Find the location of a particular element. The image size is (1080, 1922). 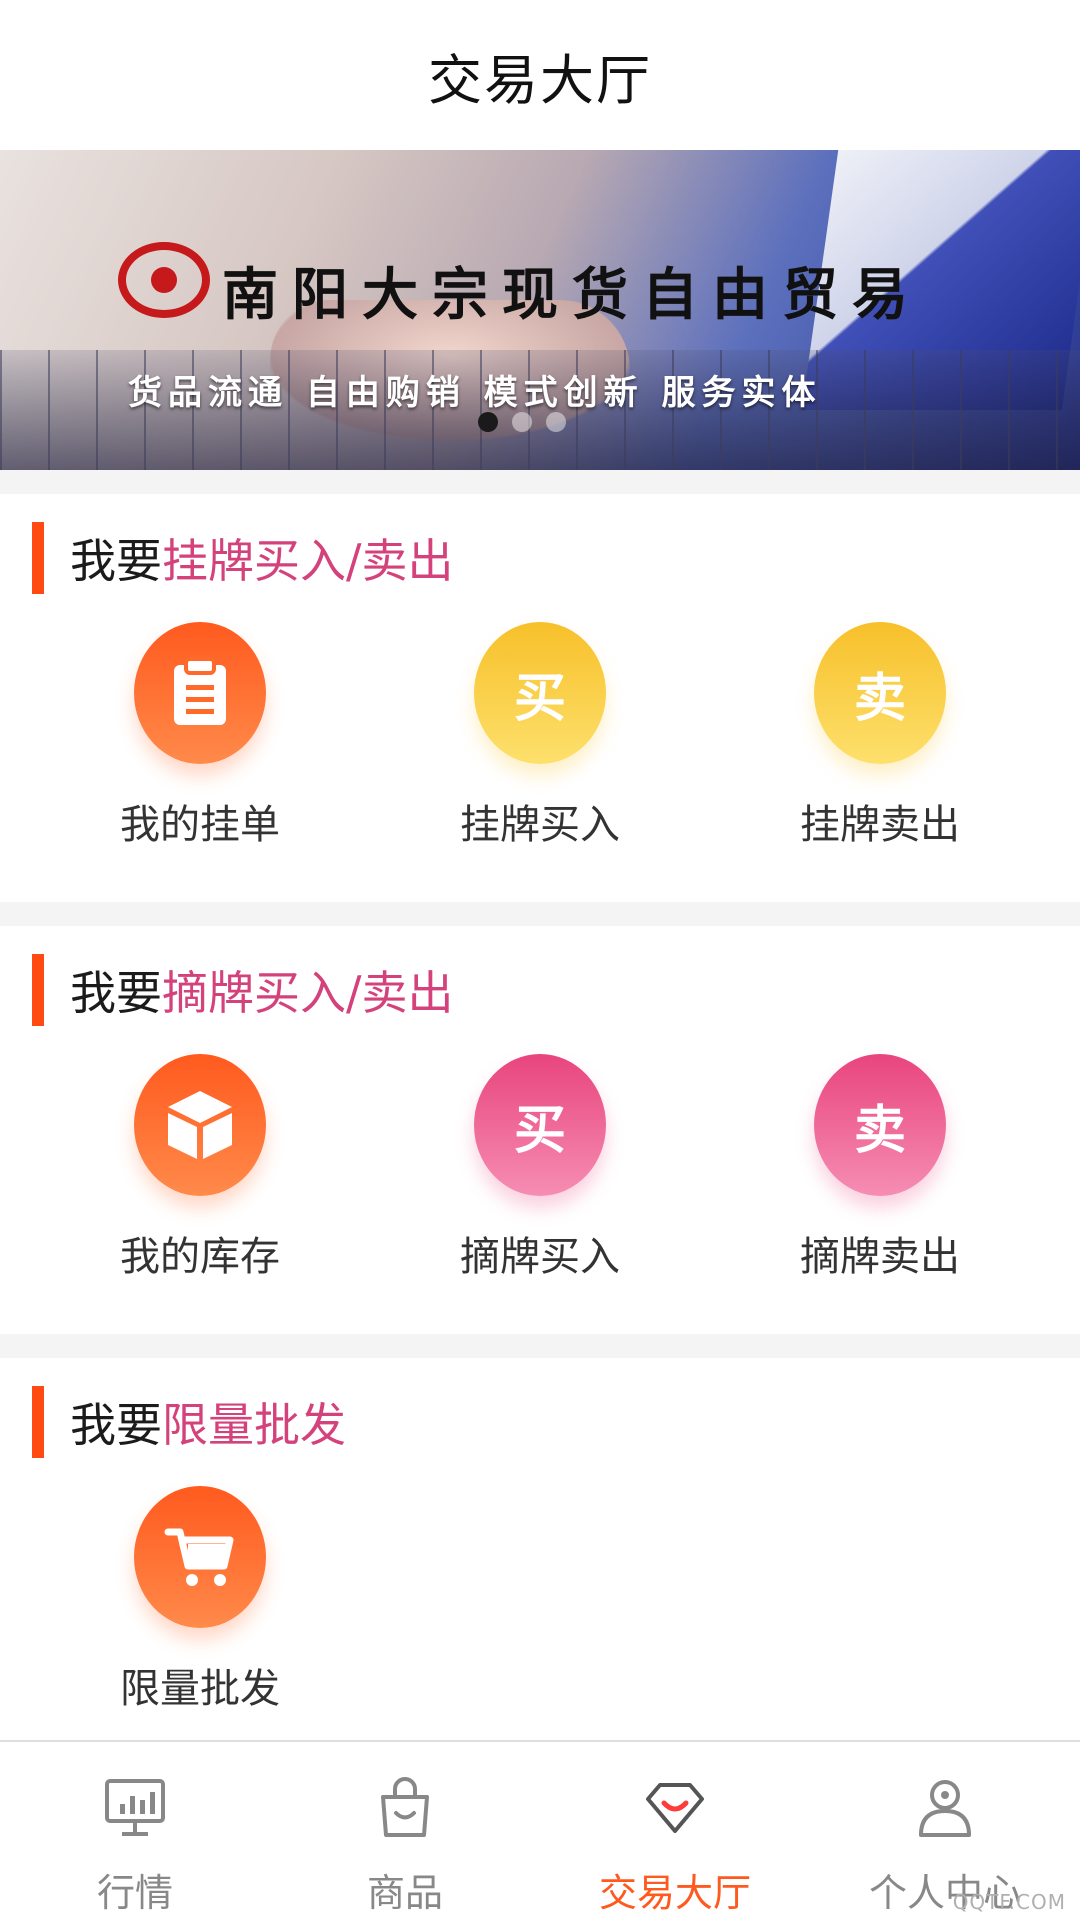

user-icon is located at coordinates (945, 1808).